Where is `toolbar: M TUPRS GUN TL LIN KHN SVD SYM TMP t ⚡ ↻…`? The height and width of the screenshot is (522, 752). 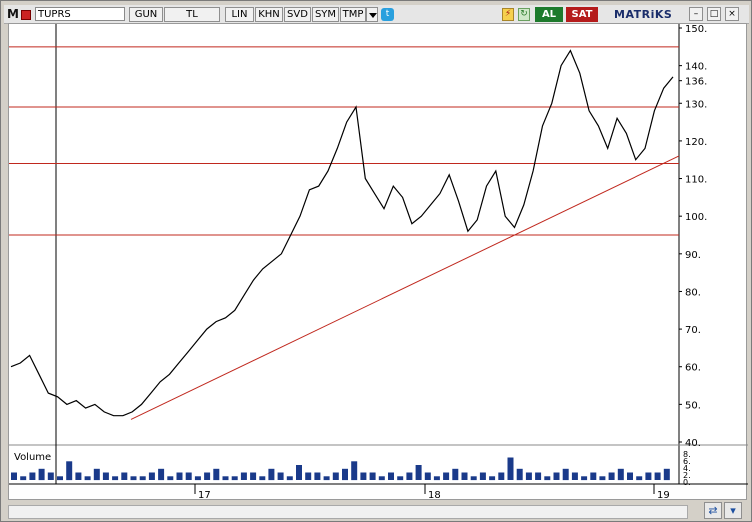 toolbar: M TUPRS GUN TL LIN KHN SVD SYM TMP t ⚡ ↻… is located at coordinates (376, 14).